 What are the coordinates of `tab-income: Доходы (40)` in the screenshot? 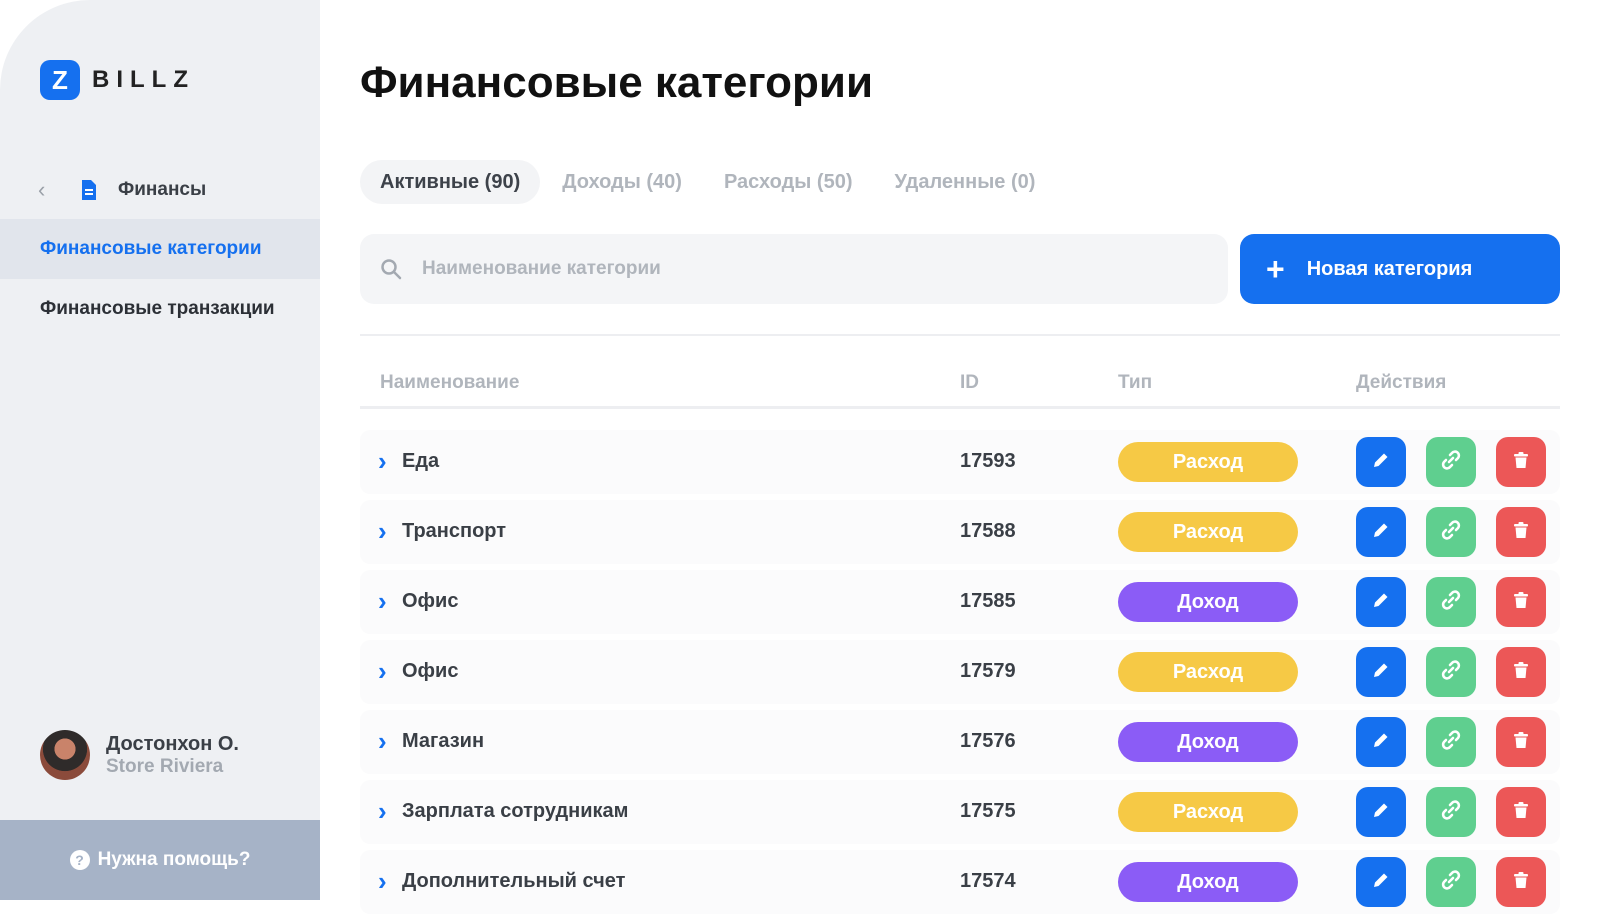 It's located at (622, 182).